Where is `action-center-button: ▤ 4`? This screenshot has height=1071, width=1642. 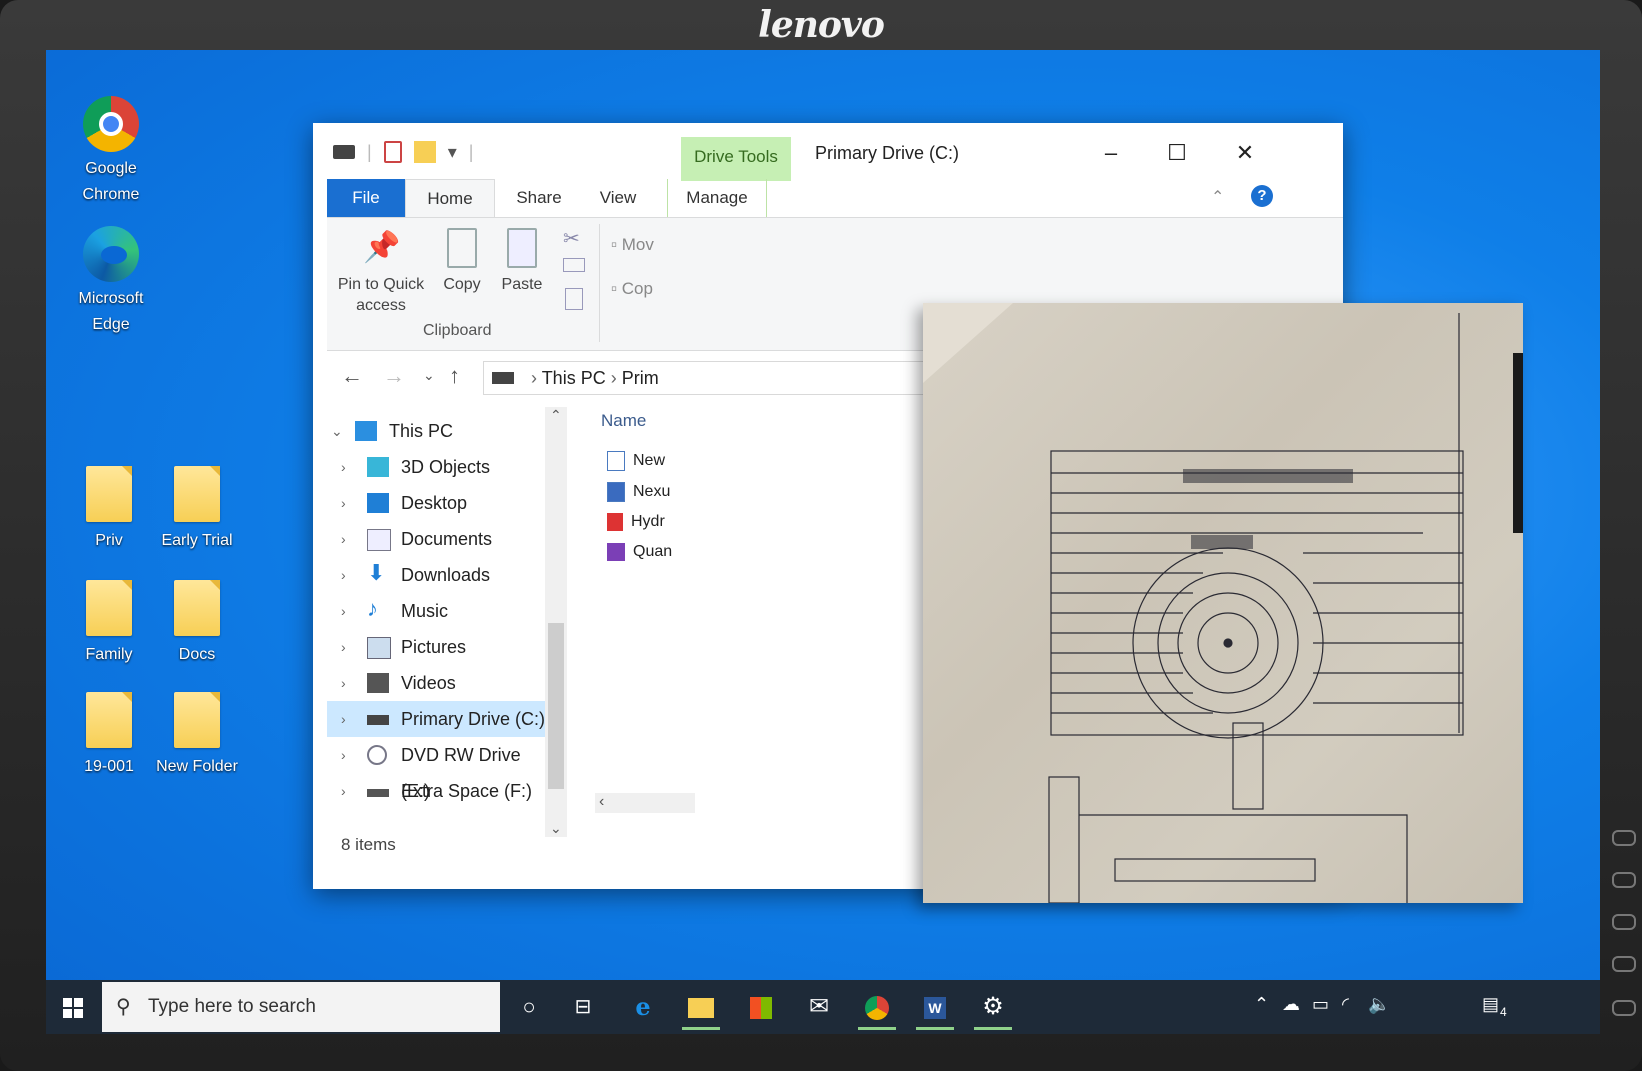
action-center-button: ▤ 4 is located at coordinates (1496, 1006).